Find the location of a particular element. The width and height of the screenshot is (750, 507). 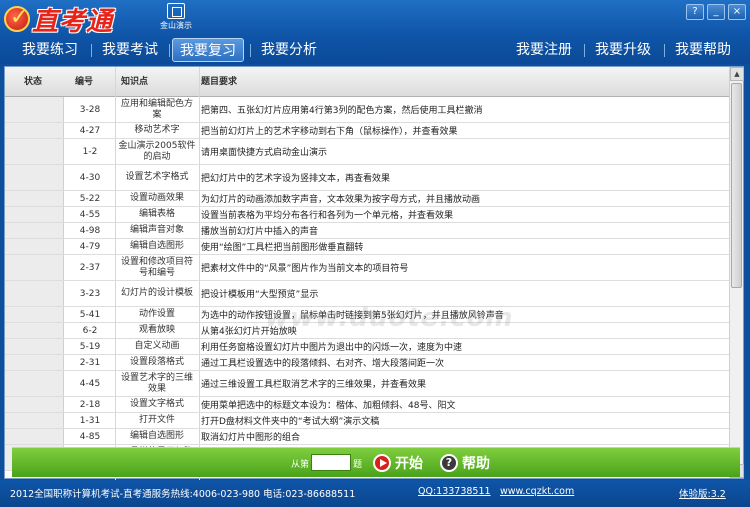

row-number: 1-2 is located at coordinates (90, 151).